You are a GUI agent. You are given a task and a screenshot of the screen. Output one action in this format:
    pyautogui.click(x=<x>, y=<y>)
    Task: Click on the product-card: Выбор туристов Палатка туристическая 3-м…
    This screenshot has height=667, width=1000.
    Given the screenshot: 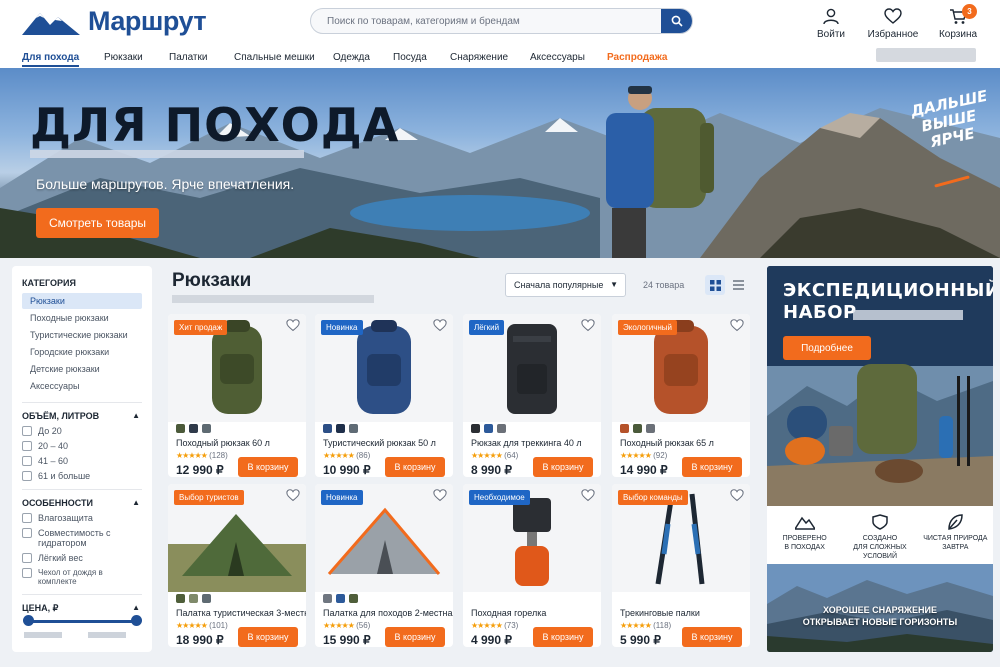 What is the action you would take?
    pyautogui.click(x=237, y=565)
    